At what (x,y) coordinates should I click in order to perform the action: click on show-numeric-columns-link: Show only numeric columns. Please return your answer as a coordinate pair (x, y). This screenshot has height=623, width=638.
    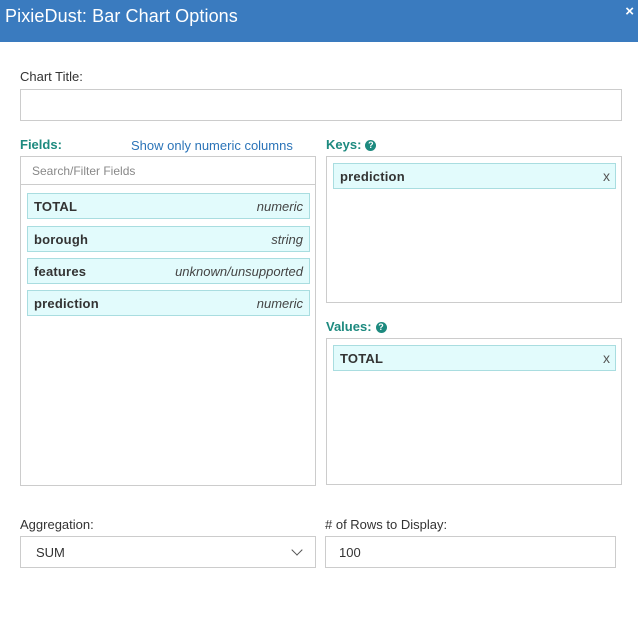
    Looking at the image, I should click on (212, 145).